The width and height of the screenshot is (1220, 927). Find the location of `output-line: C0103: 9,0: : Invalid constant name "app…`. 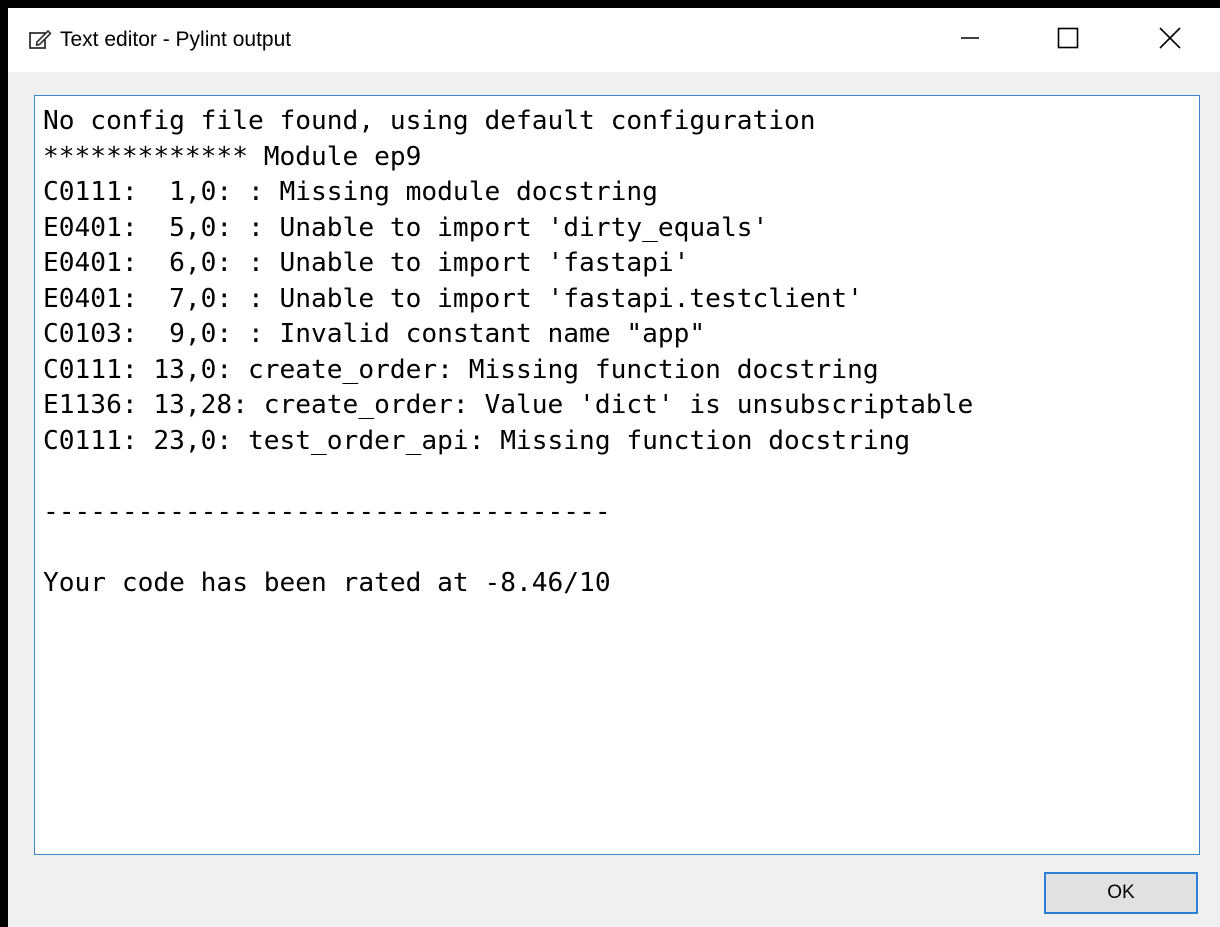

output-line: C0103: 9,0: : Invalid constant name "app… is located at coordinates (374, 334).